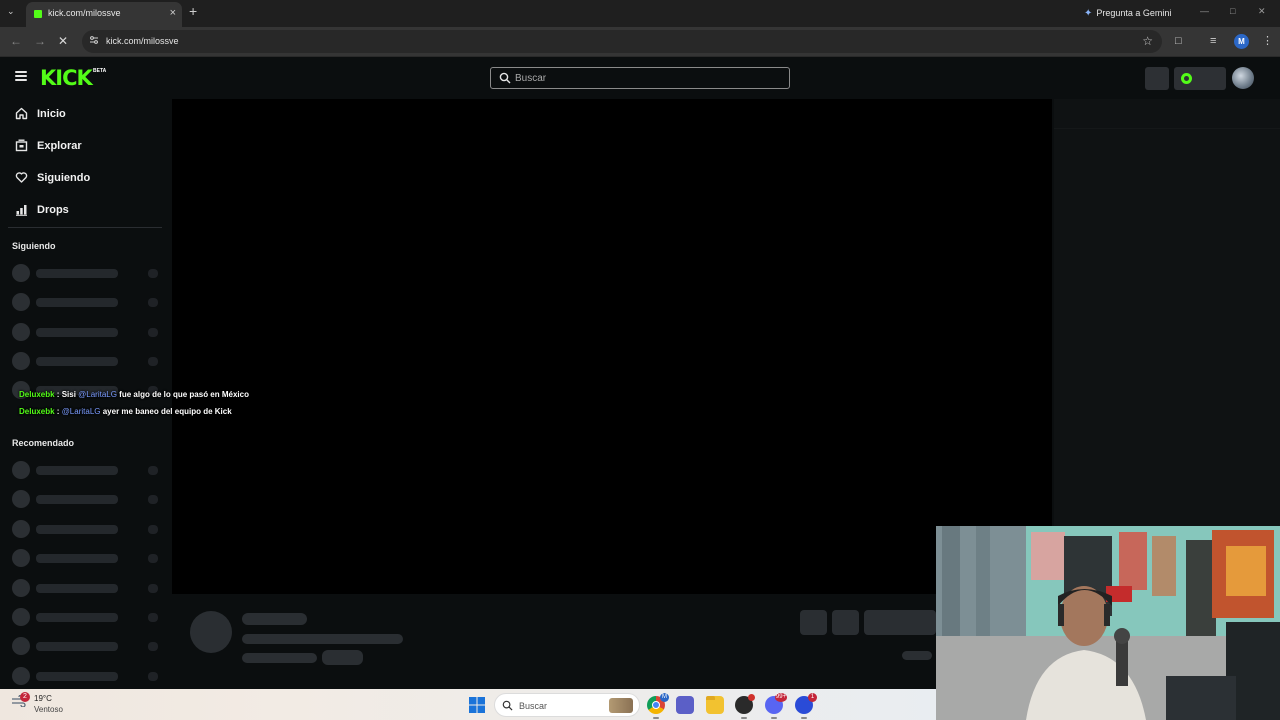  I want to click on sidebar-item-label: Drops, so click(53, 210).